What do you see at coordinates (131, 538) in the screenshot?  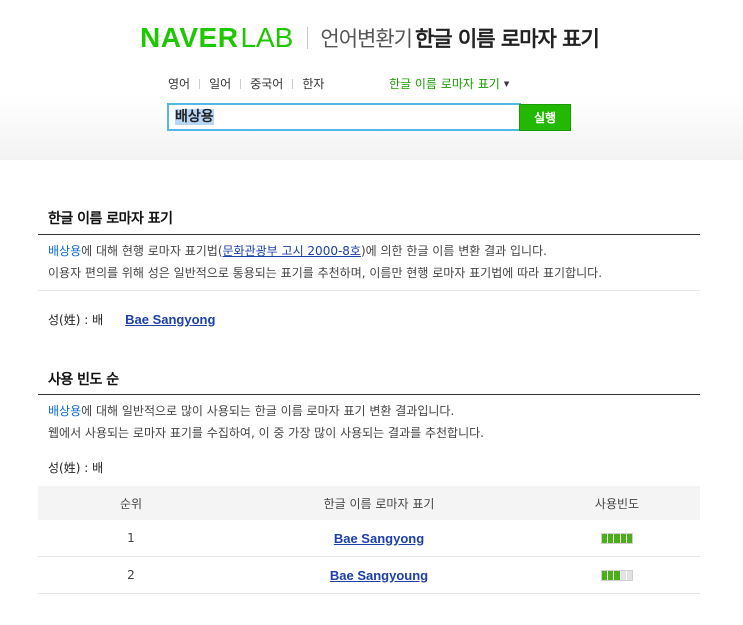 I see `rank-cell: 1` at bounding box center [131, 538].